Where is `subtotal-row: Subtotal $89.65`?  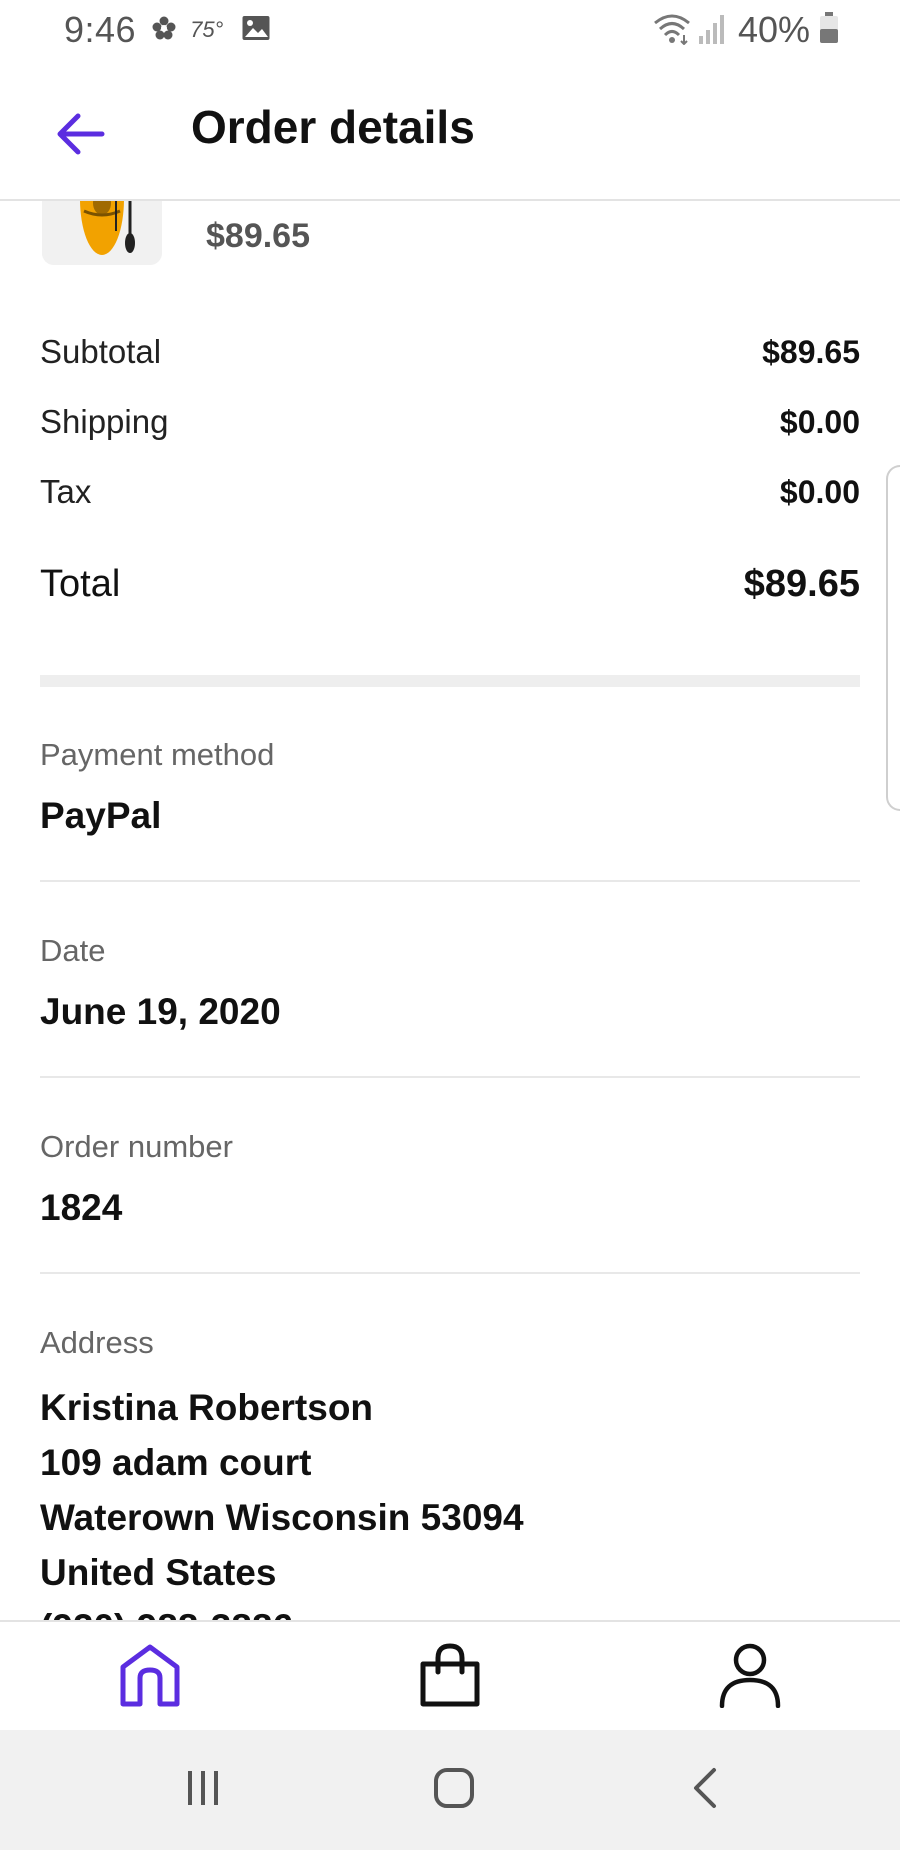 subtotal-row: Subtotal $89.65 is located at coordinates (450, 352).